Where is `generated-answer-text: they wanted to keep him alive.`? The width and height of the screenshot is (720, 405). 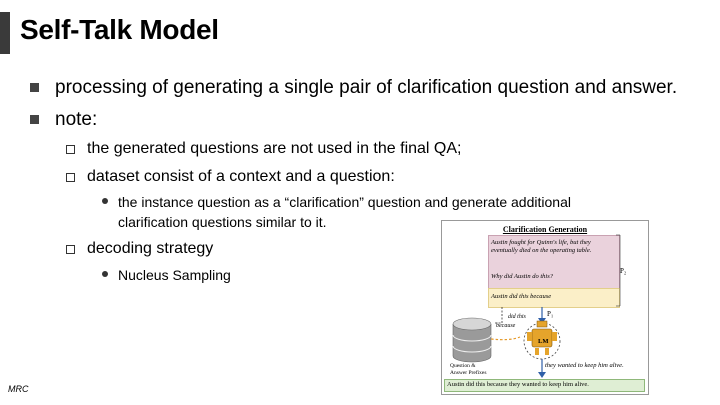
generated-answer-text: they wanted to keep him alive. is located at coordinates (584, 365).